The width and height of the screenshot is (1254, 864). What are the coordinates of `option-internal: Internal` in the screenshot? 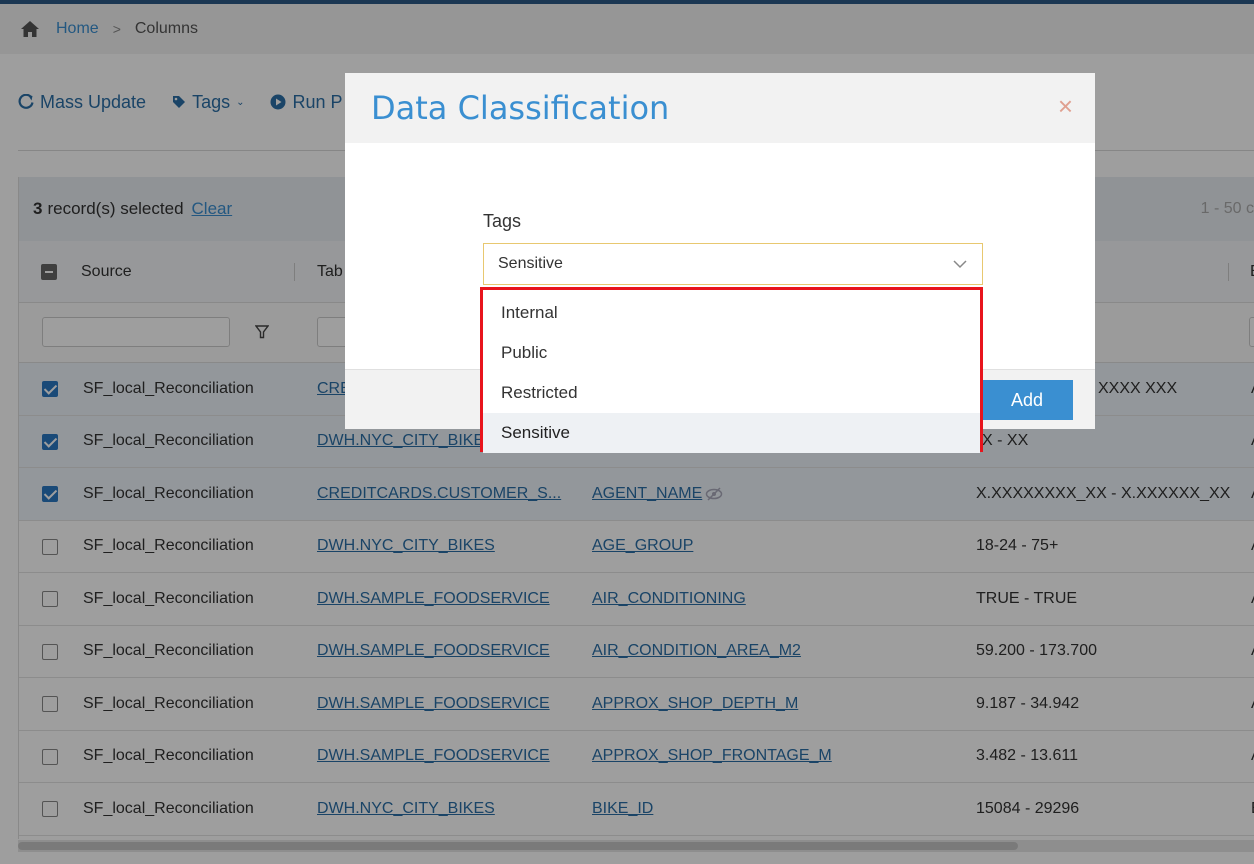 It's located at (731, 313).